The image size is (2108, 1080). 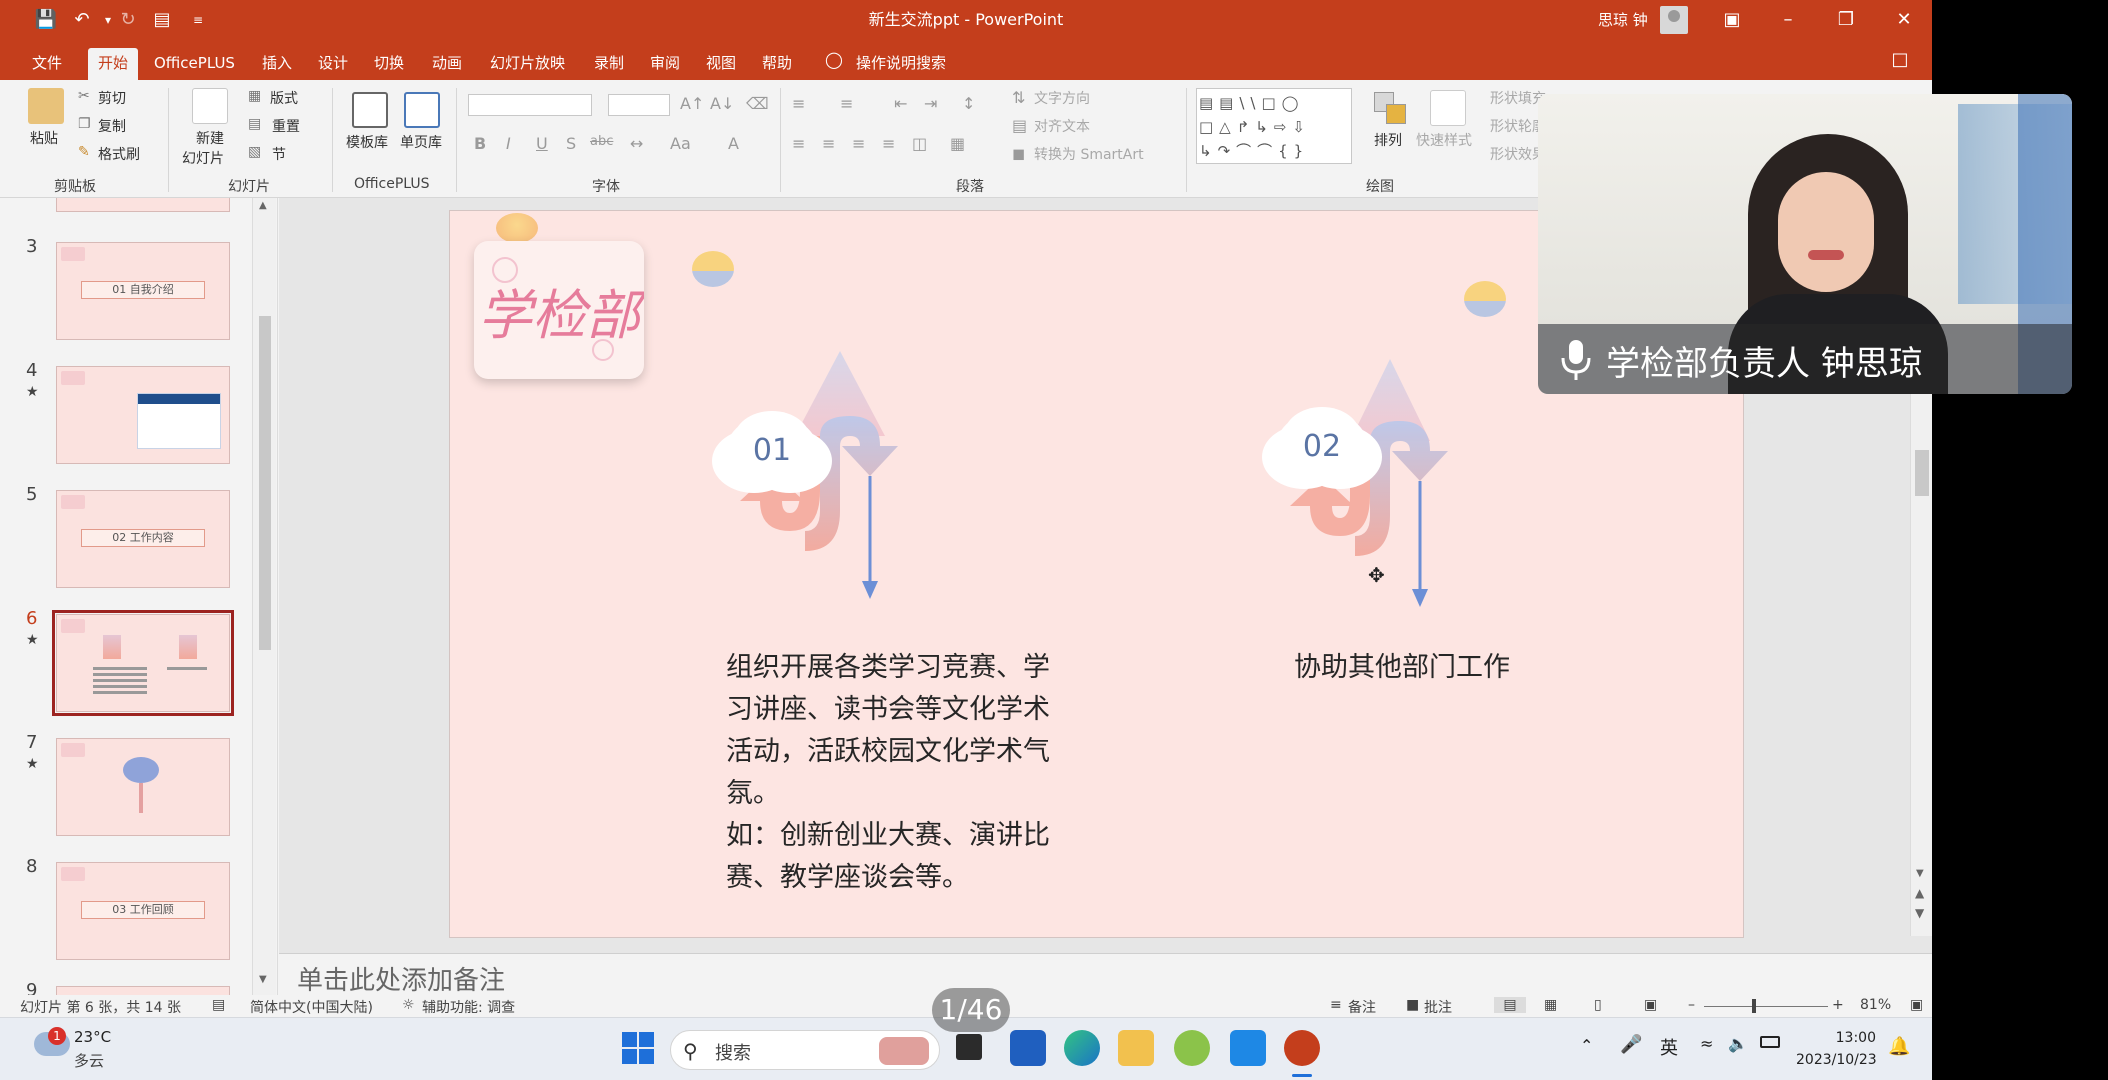 What do you see at coordinates (194, 64) in the screenshot?
I see `tab-officeplus: OfficePLUS` at bounding box center [194, 64].